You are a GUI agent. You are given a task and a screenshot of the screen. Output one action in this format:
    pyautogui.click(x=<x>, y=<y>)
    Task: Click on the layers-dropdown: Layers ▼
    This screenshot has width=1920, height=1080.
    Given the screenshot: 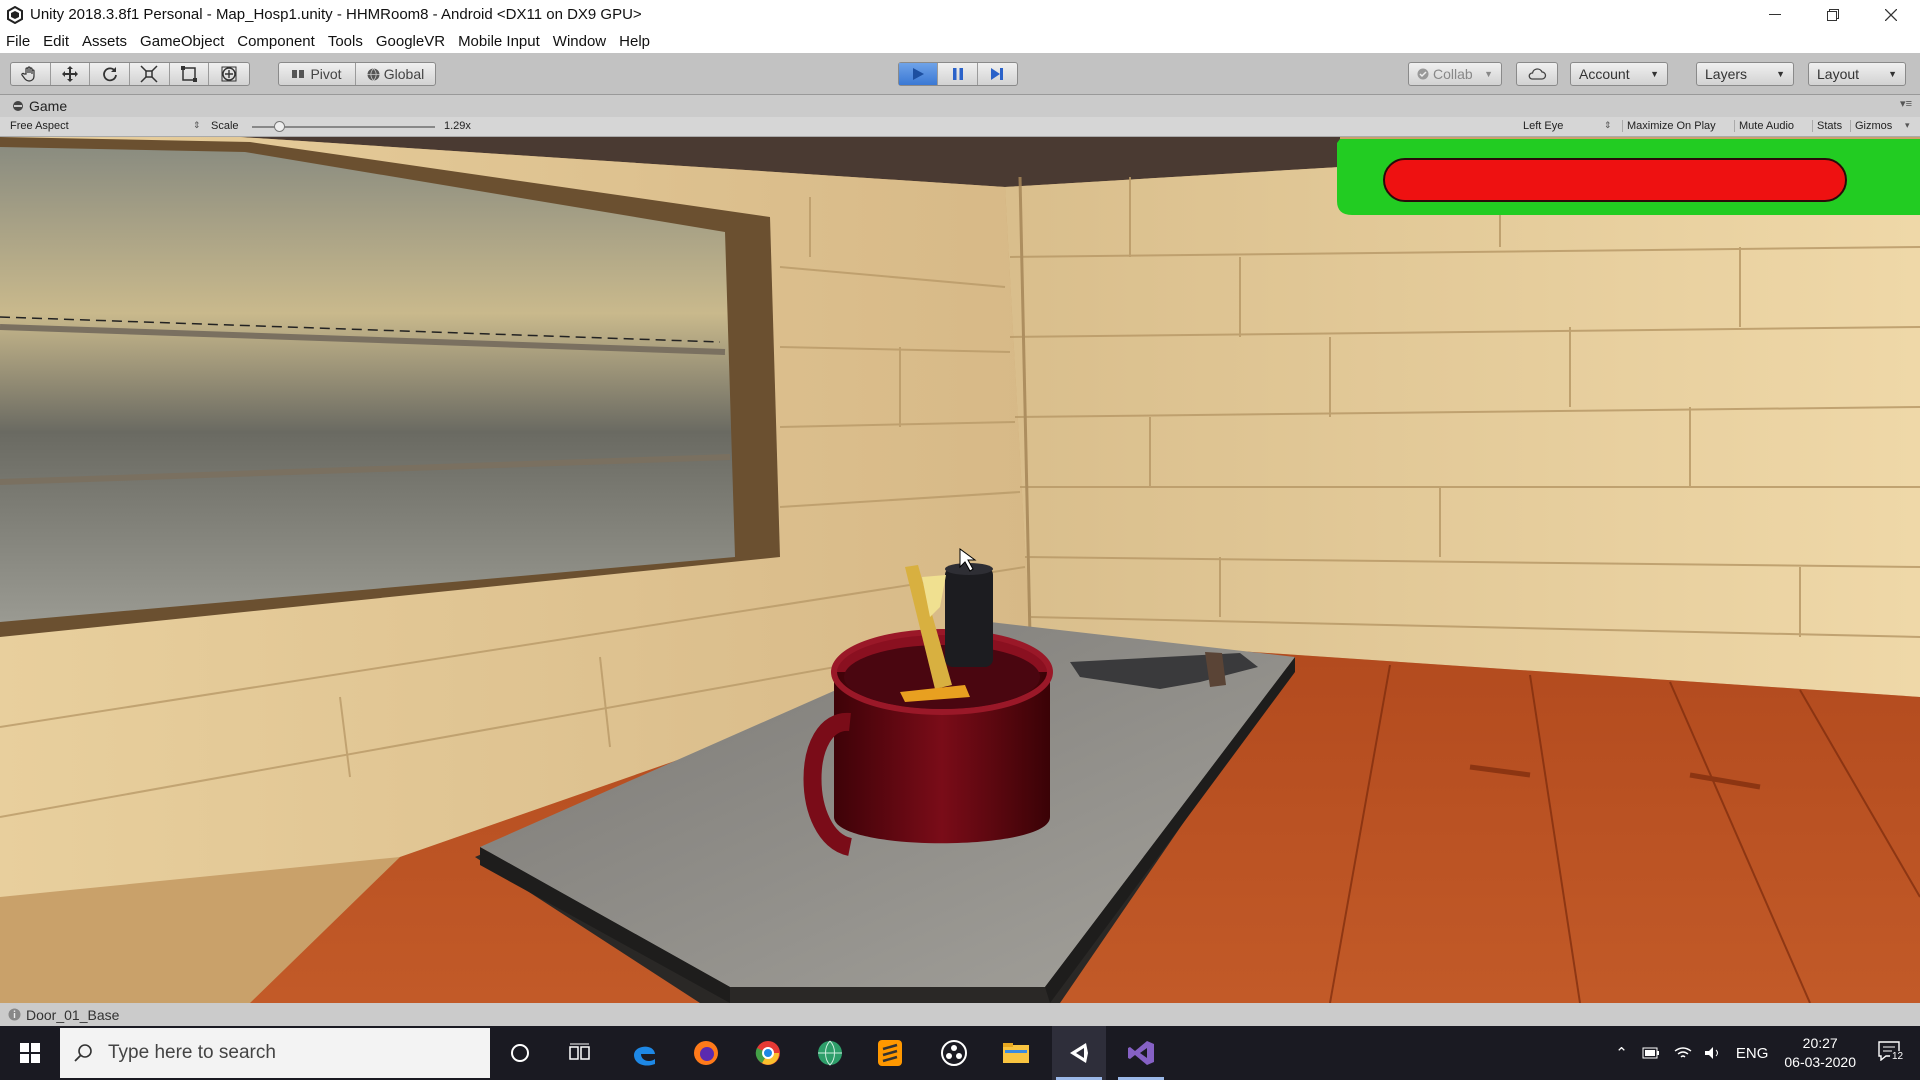 What is the action you would take?
    pyautogui.click(x=1745, y=74)
    